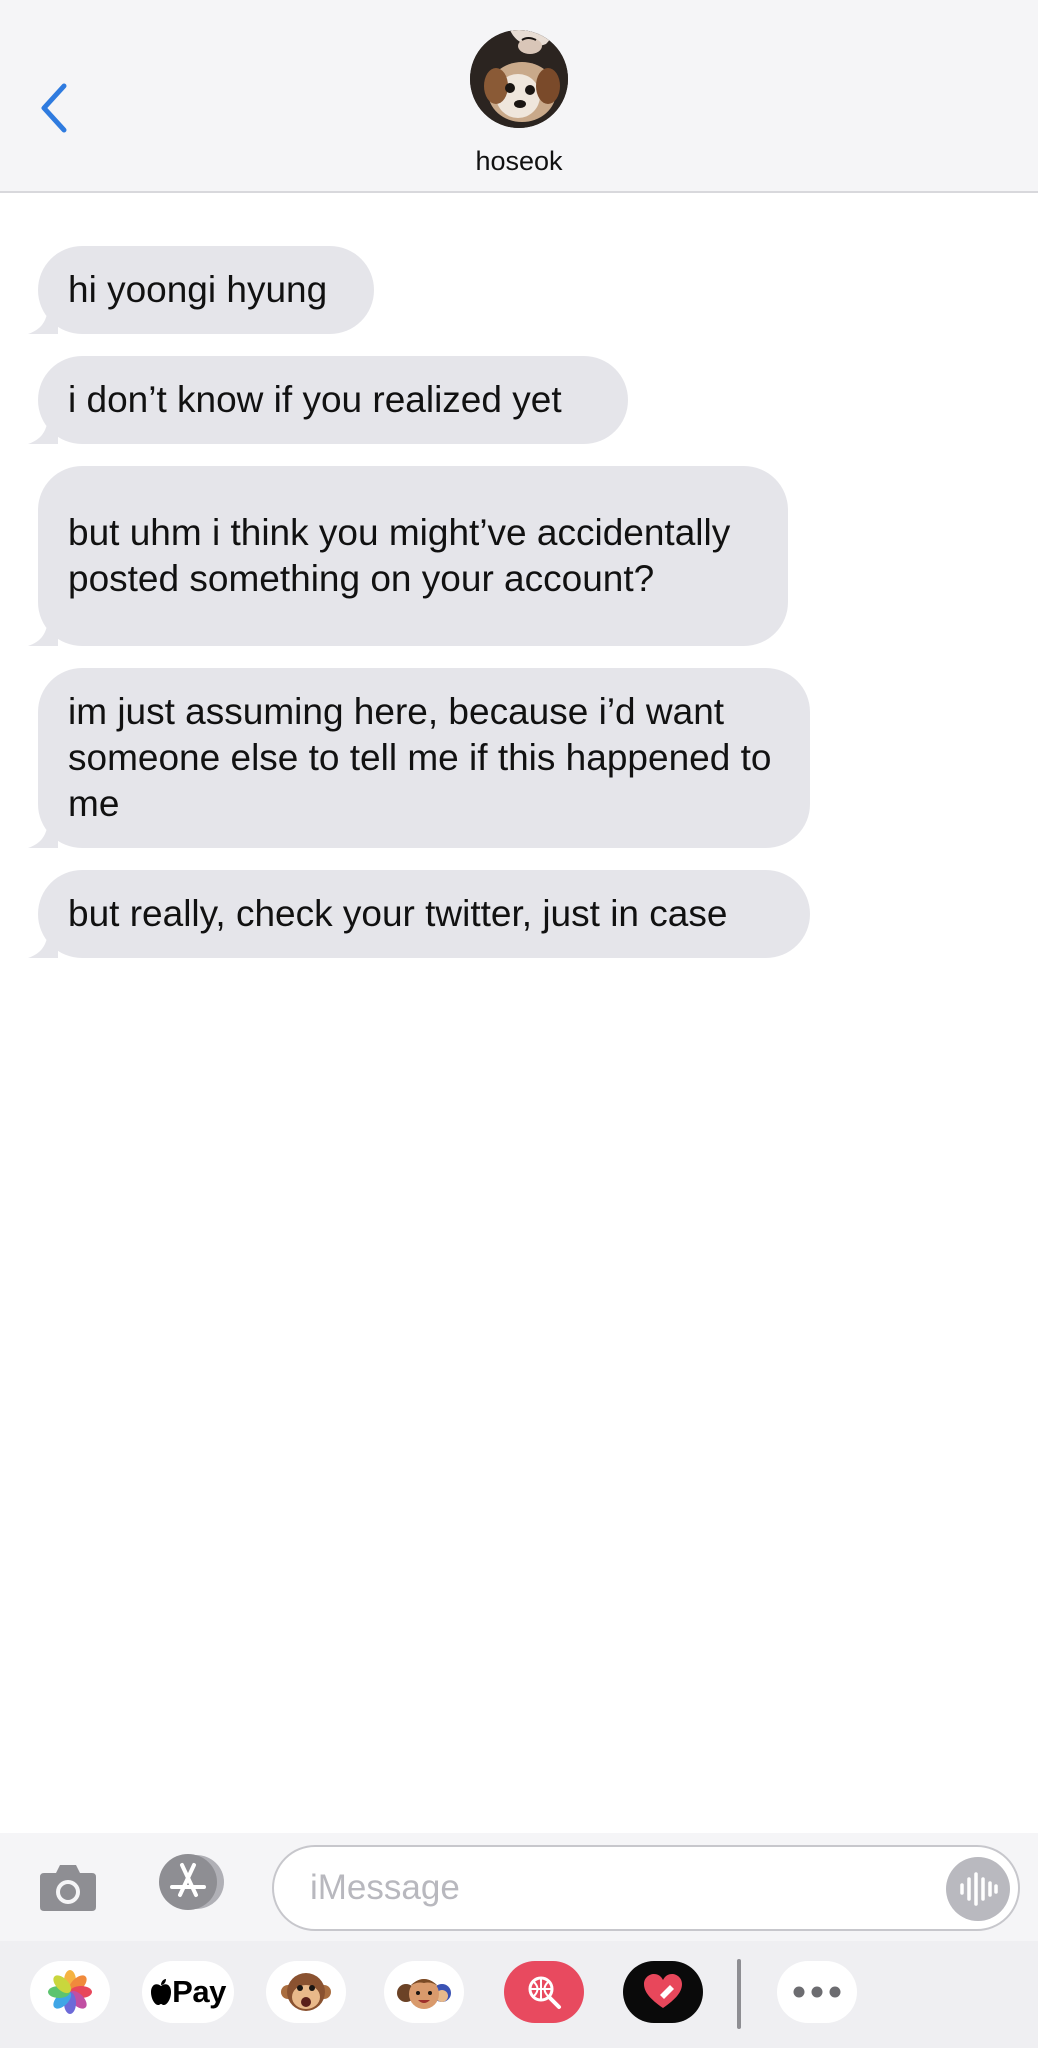 The width and height of the screenshot is (1038, 2048). I want to click on compose-bar, so click(519, 1887).